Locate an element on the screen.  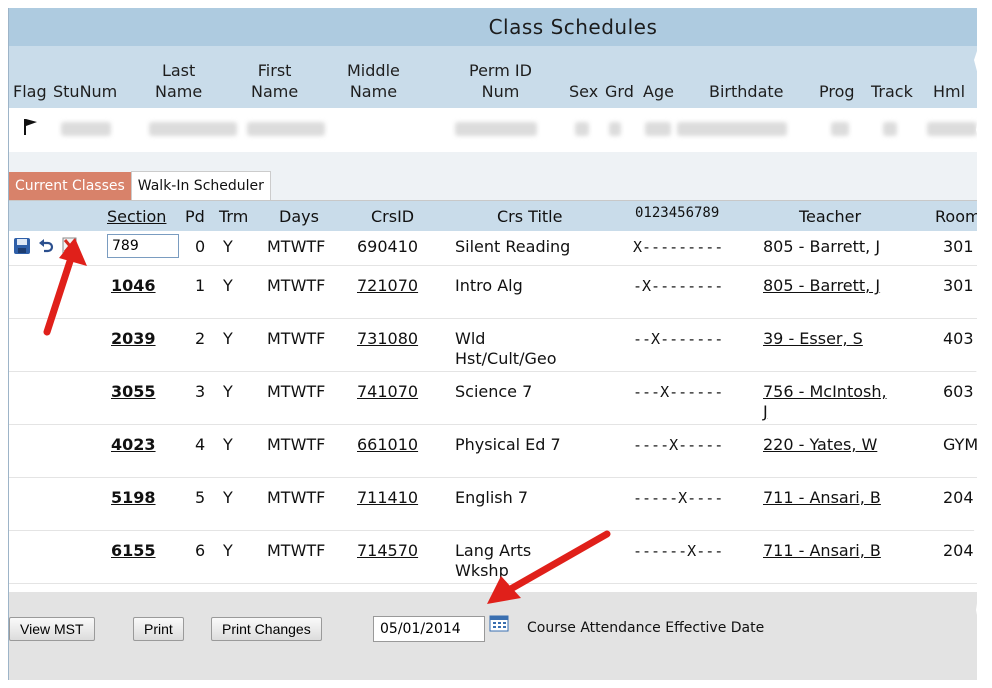
row-pd: 4 is located at coordinates (200, 444).